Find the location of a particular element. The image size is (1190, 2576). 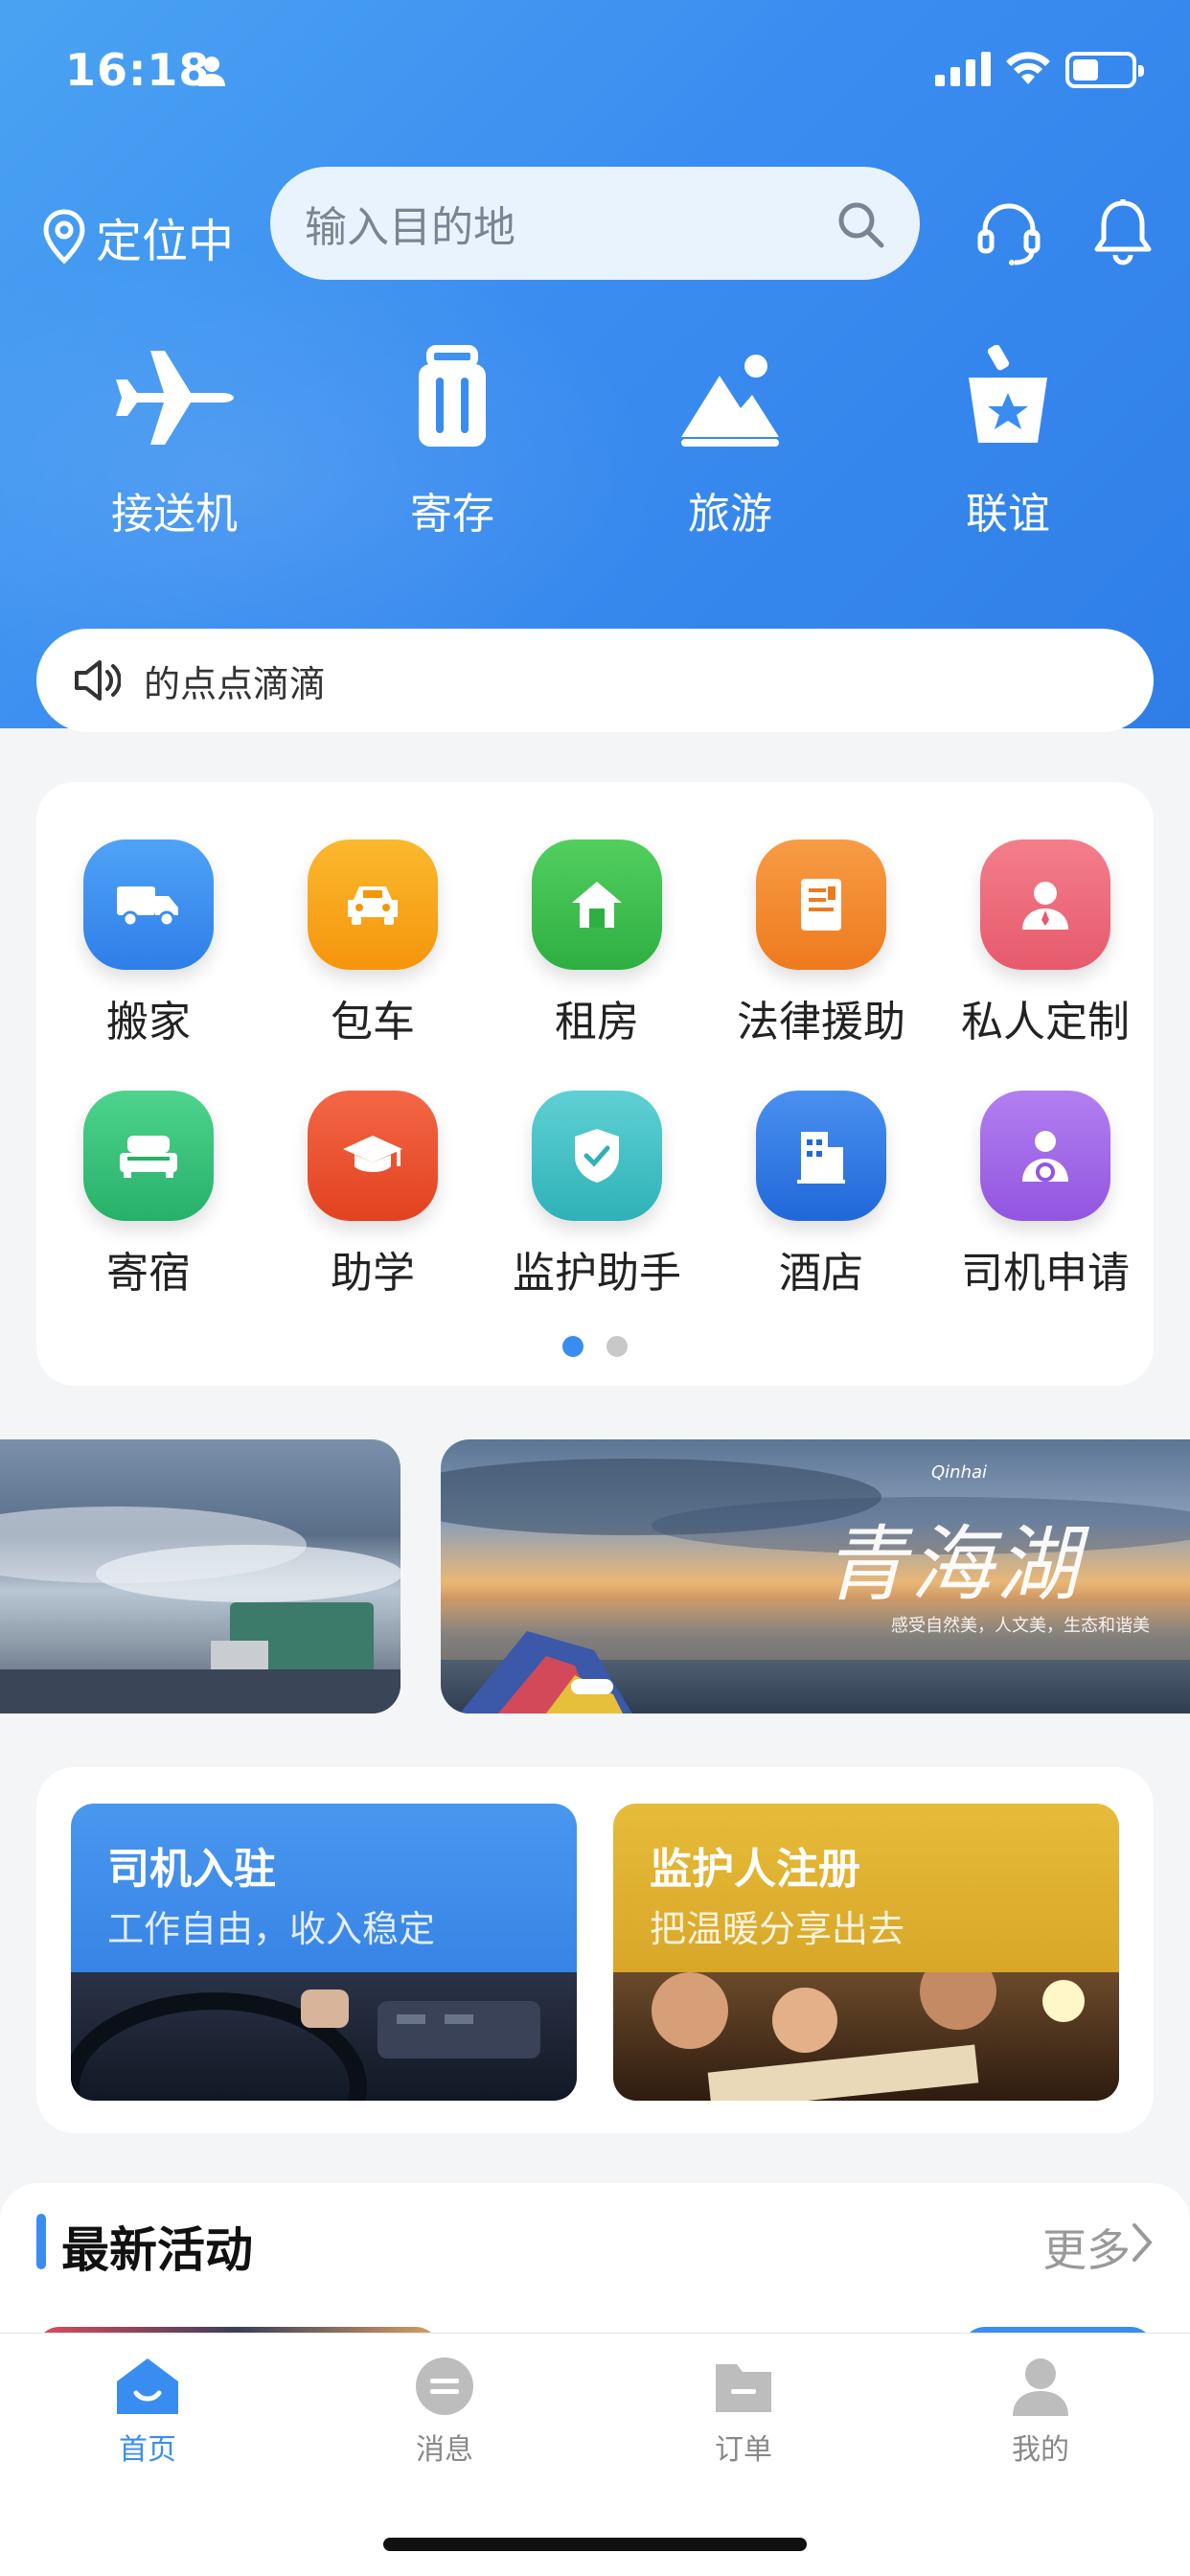

profile-icon is located at coordinates (1040, 2387).